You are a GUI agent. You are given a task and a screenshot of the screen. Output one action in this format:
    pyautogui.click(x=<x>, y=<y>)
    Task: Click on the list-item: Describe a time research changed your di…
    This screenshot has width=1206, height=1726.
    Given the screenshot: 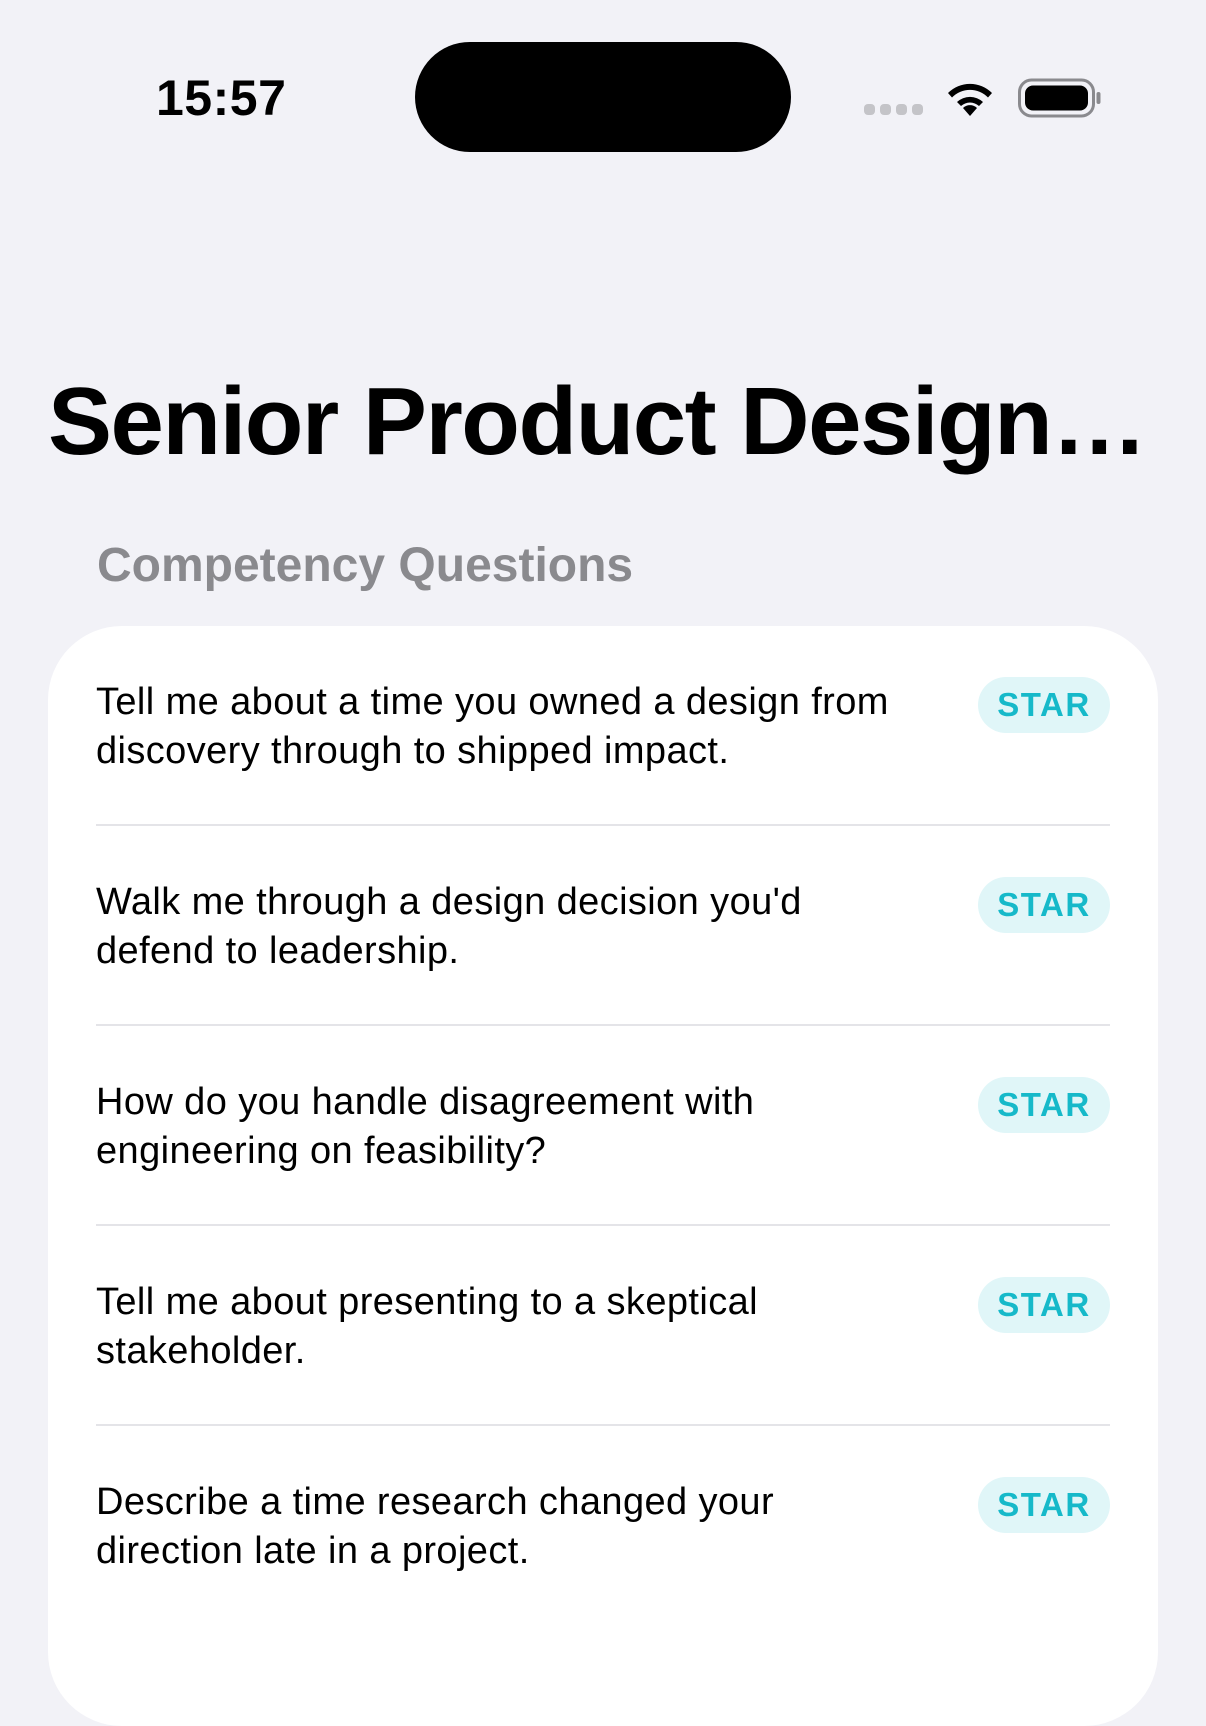 What is the action you would take?
    pyautogui.click(x=603, y=1524)
    